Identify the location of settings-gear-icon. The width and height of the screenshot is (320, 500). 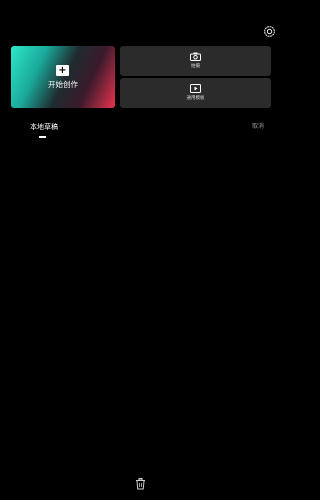
(269, 31).